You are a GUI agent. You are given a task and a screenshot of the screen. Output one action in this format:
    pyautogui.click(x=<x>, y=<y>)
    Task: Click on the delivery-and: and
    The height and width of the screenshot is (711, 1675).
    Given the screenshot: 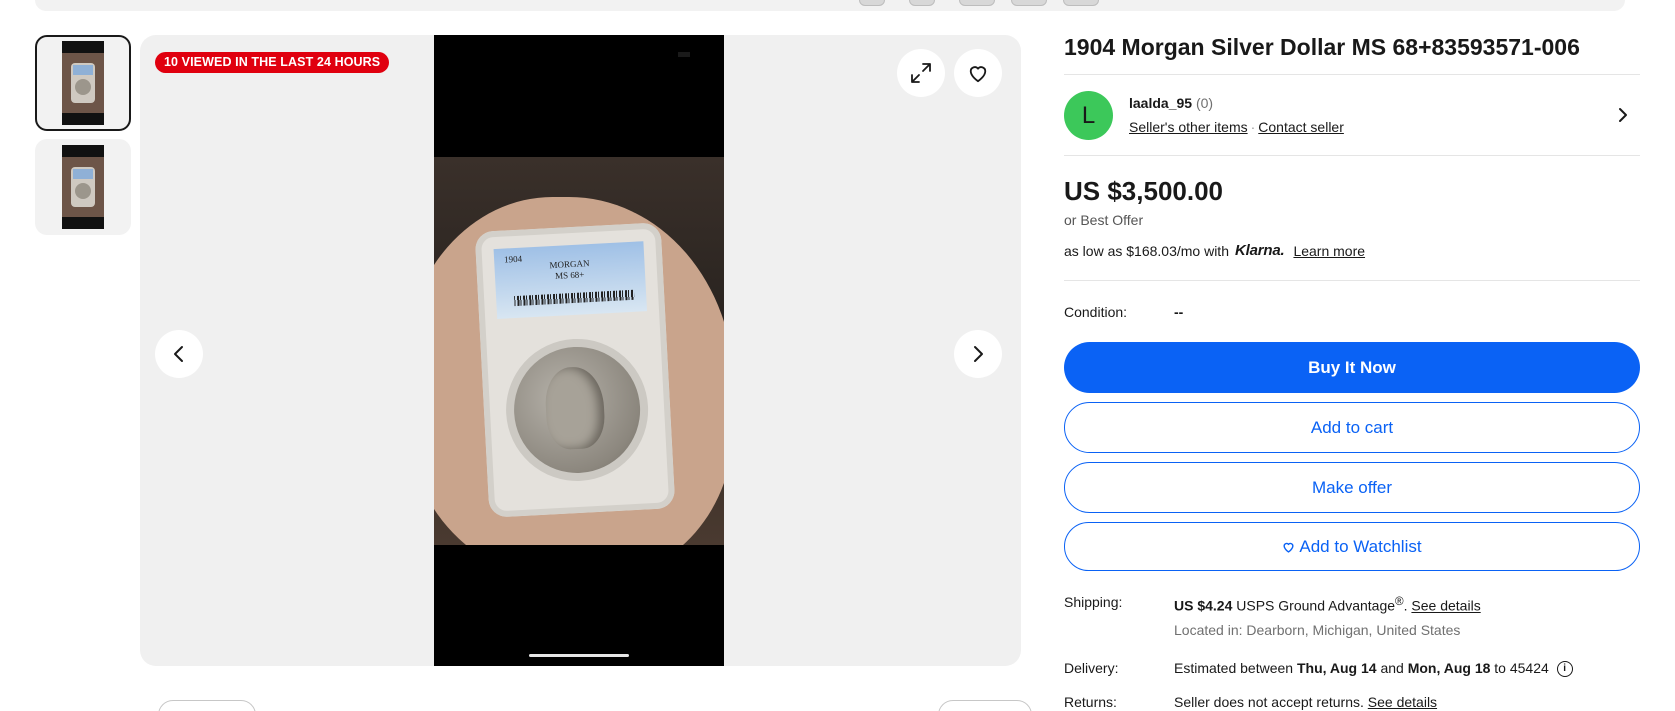 What is the action you would take?
    pyautogui.click(x=1392, y=668)
    